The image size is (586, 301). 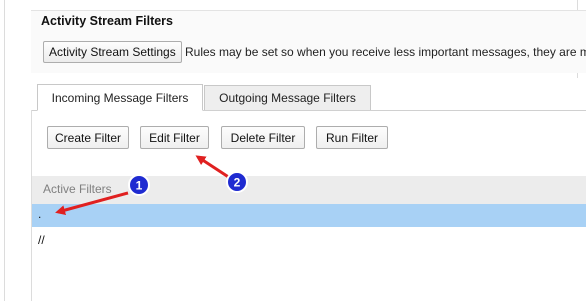 What do you see at coordinates (4, 150) in the screenshot?
I see `left-border` at bounding box center [4, 150].